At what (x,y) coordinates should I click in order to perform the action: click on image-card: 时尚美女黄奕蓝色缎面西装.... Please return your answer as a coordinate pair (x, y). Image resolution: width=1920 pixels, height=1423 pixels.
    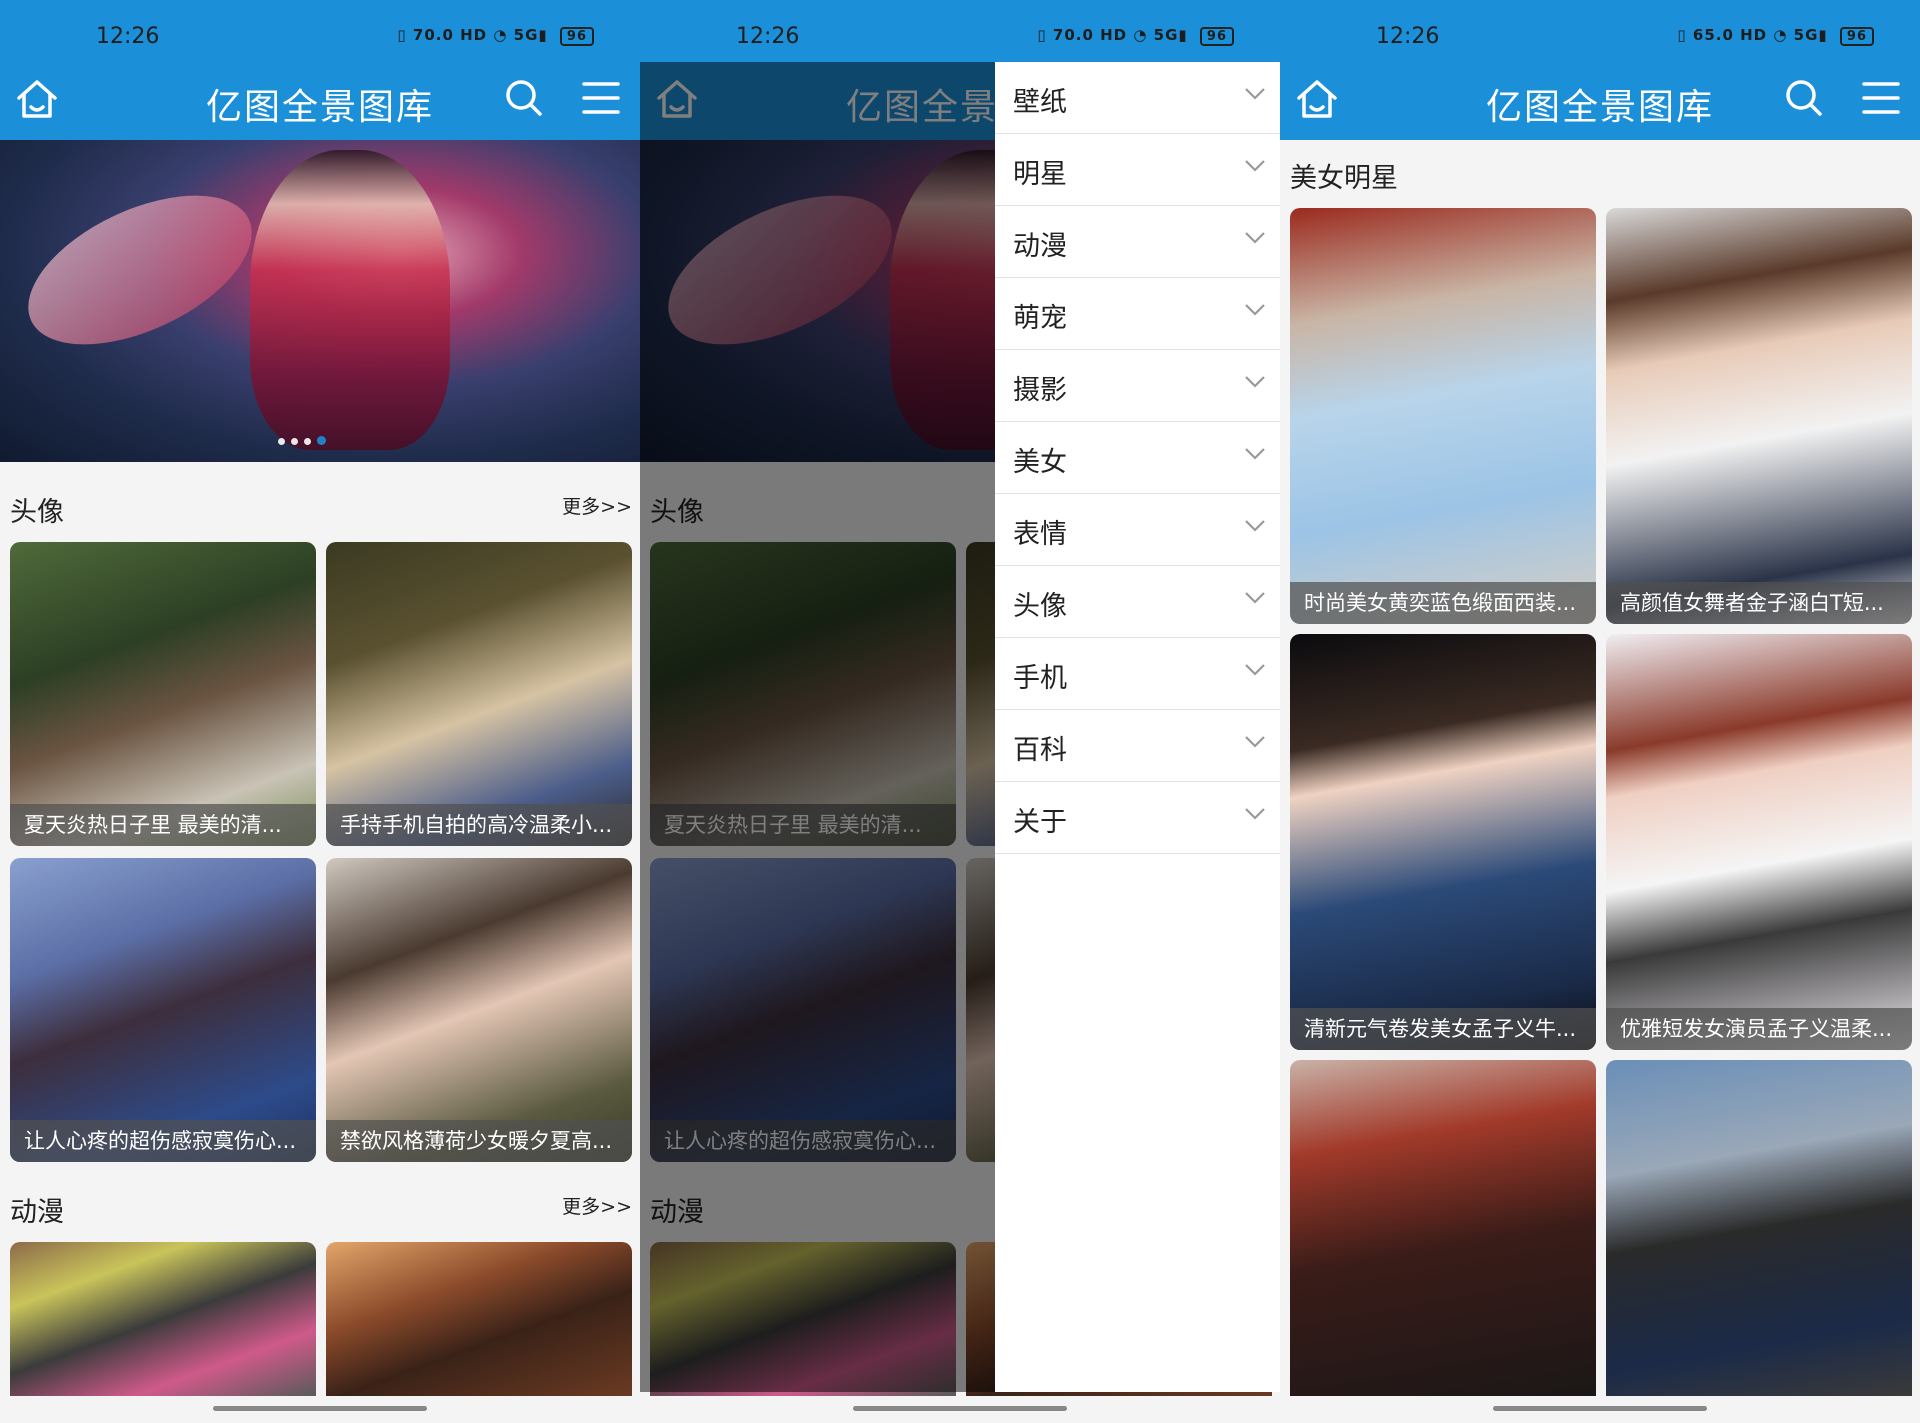
    Looking at the image, I should click on (1443, 416).